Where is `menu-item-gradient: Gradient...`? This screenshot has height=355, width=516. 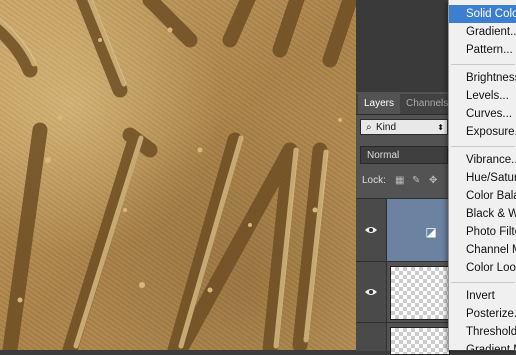 menu-item-gradient: Gradient... is located at coordinates (482, 32).